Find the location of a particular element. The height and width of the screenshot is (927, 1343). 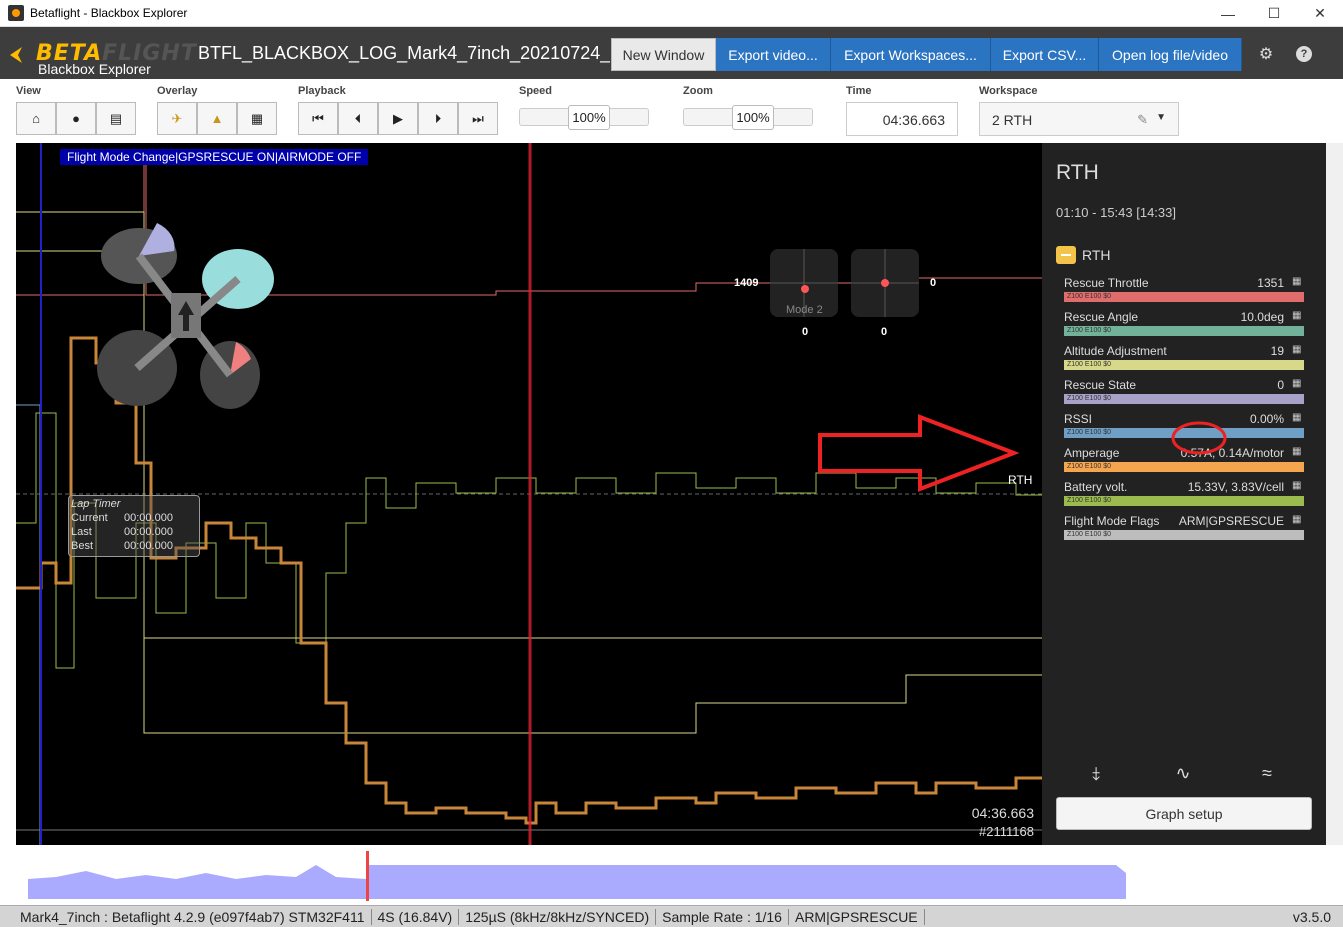

info-icon: ● is located at coordinates (76, 118).